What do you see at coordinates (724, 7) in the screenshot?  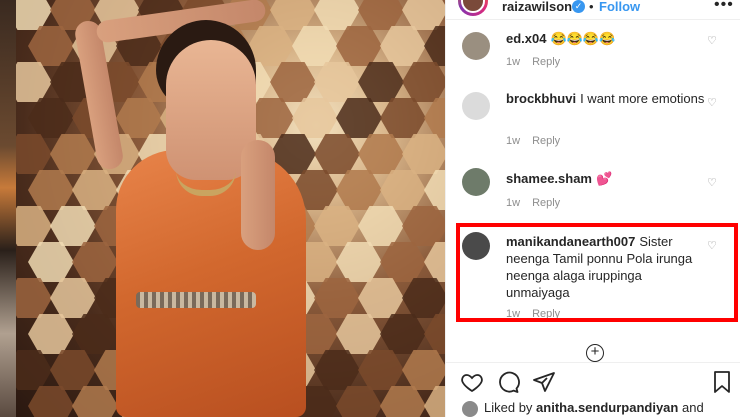 I see `more-options-icon: •••` at bounding box center [724, 7].